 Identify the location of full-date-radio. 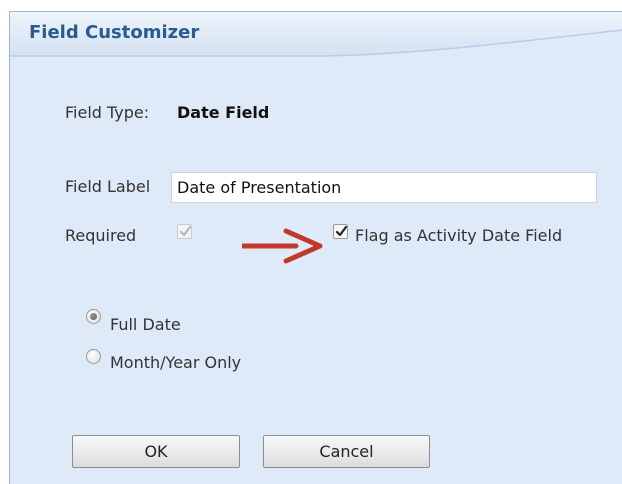
(93, 316).